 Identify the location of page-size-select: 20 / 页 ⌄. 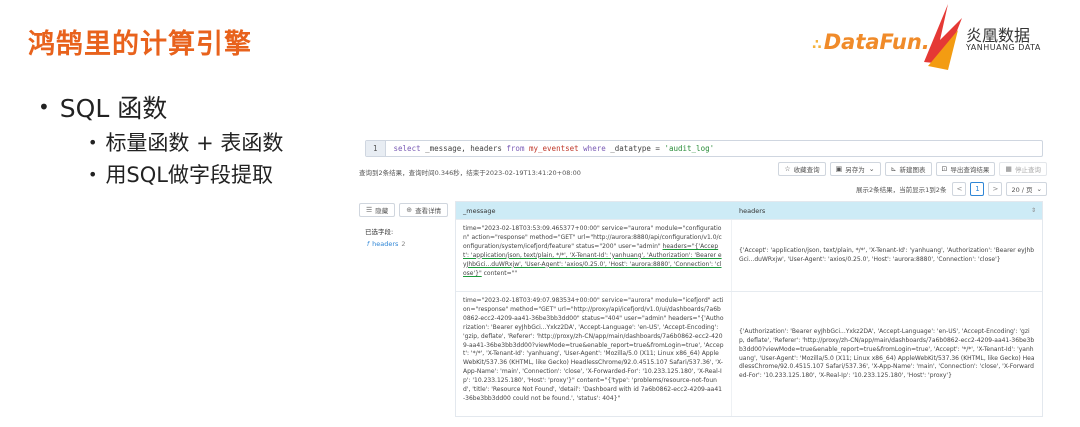
(1026, 189).